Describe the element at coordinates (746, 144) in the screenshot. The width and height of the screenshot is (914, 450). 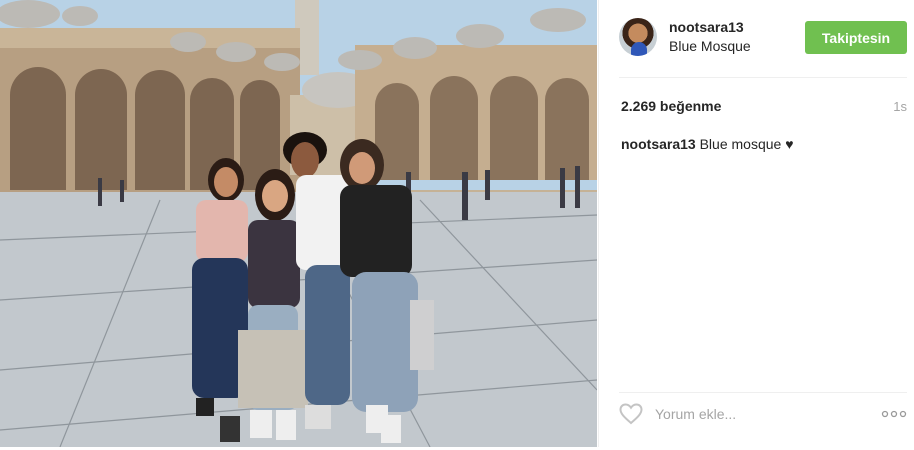
I see `caption-text: Blue mosque ♥` at that location.